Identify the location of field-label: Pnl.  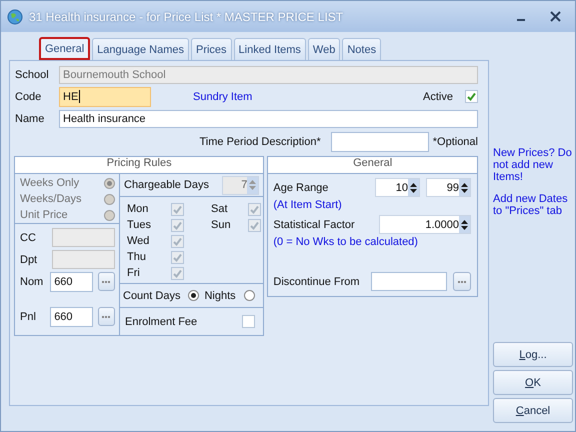
(28, 316).